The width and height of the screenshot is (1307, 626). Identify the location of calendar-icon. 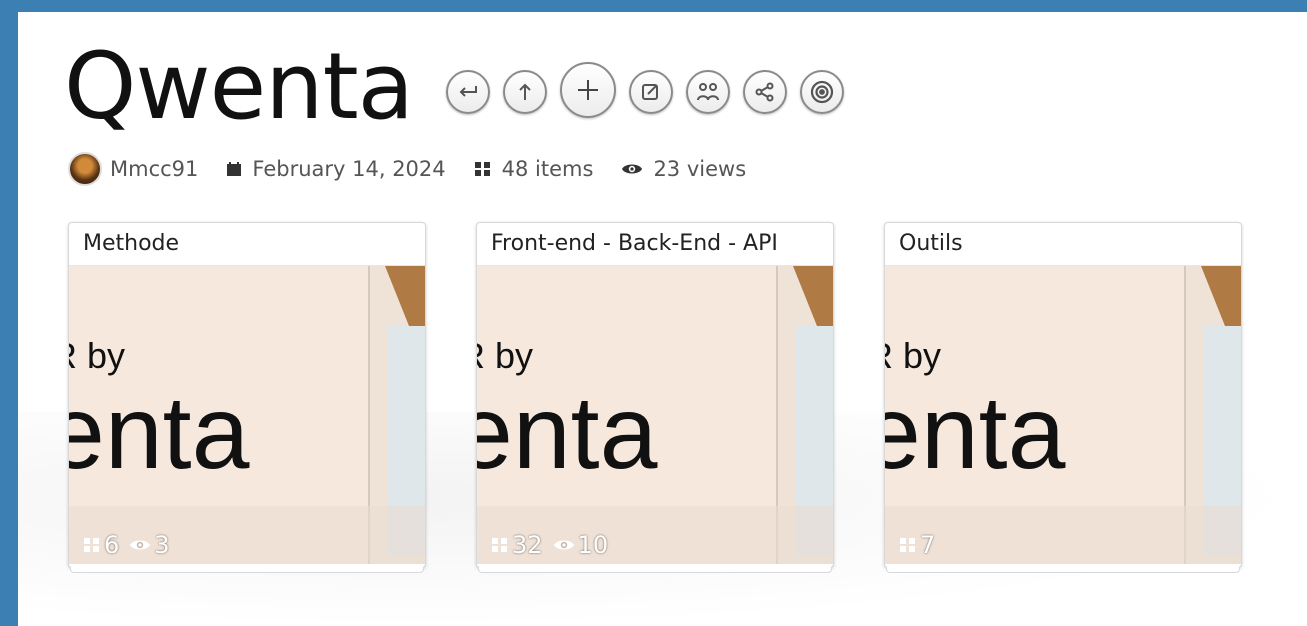
(234, 169).